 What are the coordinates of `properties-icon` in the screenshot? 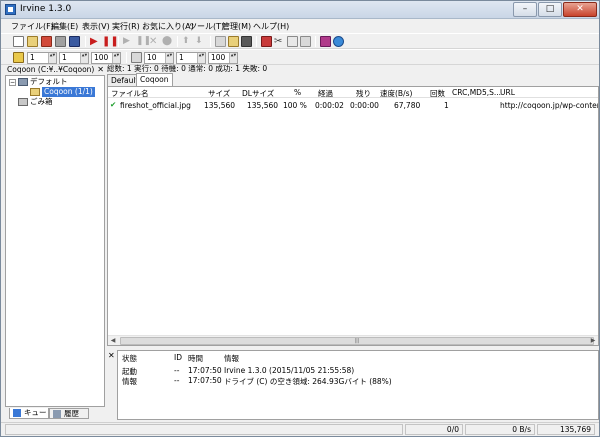 It's located at (220, 41).